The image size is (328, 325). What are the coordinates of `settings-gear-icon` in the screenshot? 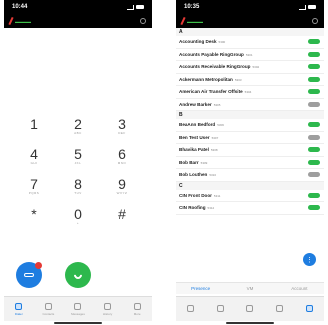 It's located at (143, 21).